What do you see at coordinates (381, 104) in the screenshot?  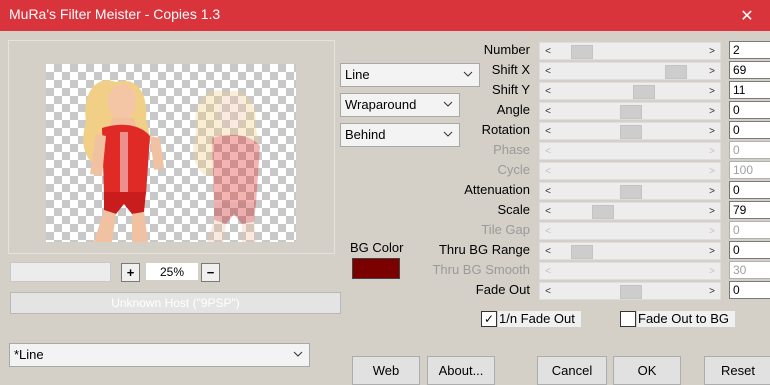 I see `edge-value: Wraparound` at bounding box center [381, 104].